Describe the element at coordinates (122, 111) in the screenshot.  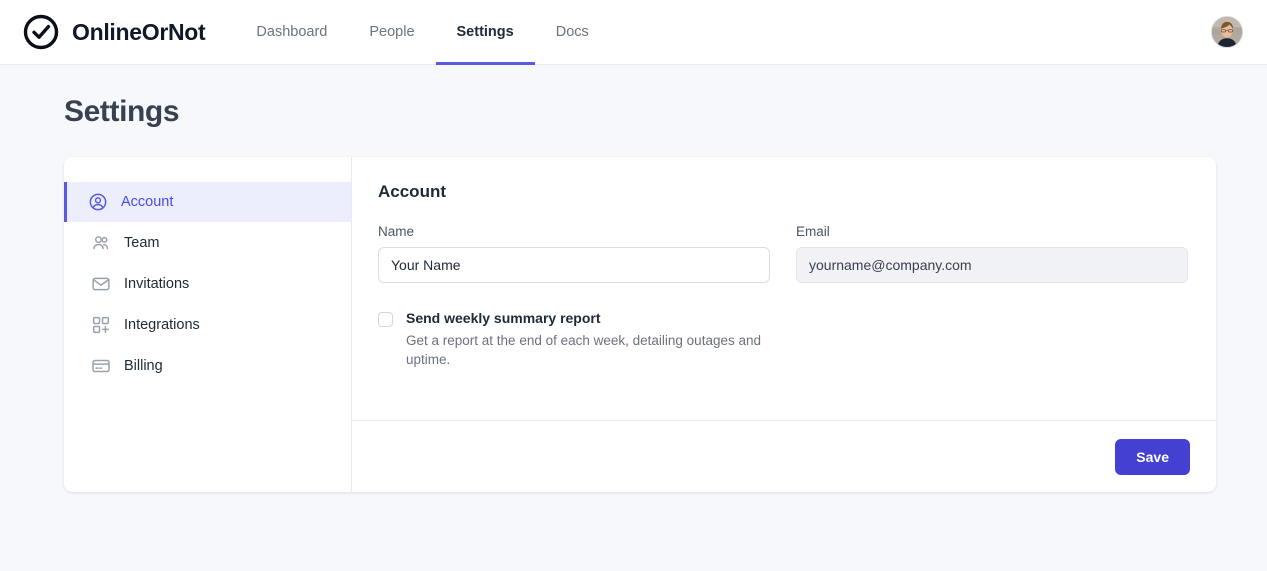
I see `page-title: Settings` at that location.